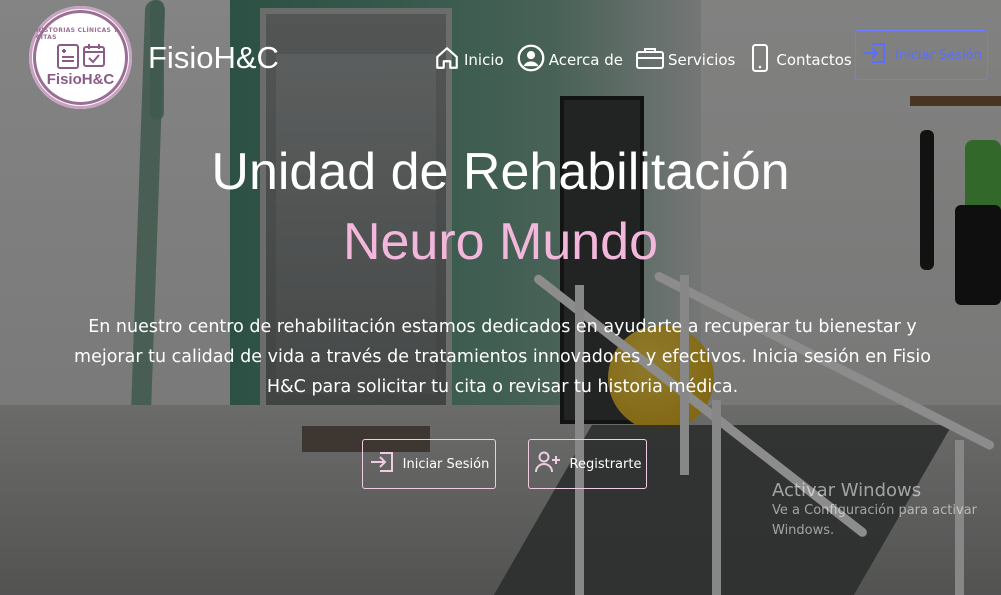  What do you see at coordinates (938, 55) in the screenshot?
I see `nav-login-label: Iniciar Sesión` at bounding box center [938, 55].